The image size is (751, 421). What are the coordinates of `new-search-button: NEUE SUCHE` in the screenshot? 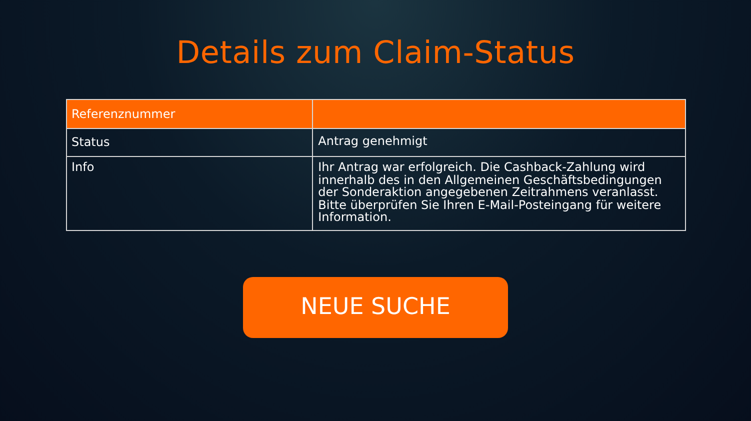 It's located at (375, 307).